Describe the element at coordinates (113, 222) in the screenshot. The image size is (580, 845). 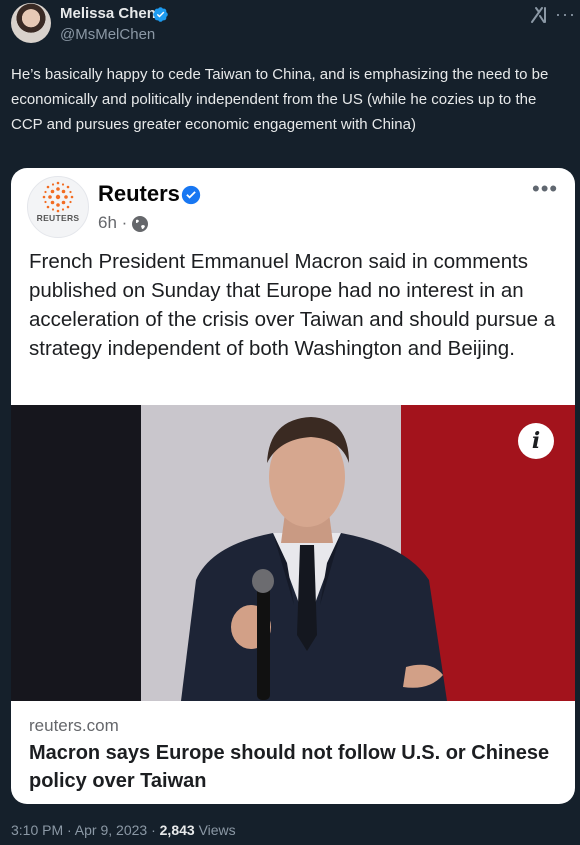
I see `card-timestamp: 6h ·` at that location.